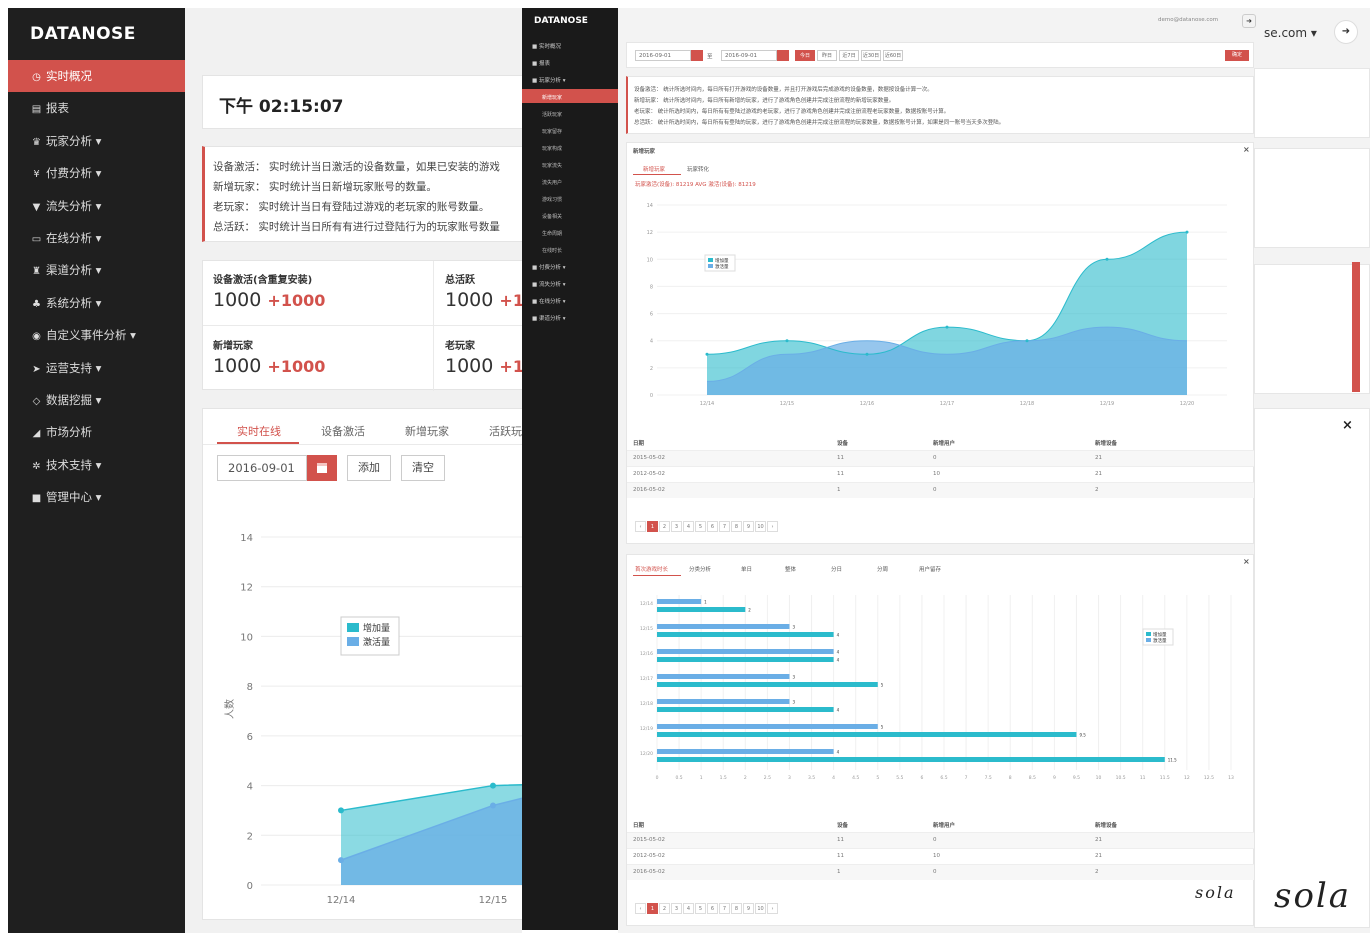  What do you see at coordinates (882, 569) in the screenshot?
I see `panel-tab-5: 分周` at bounding box center [882, 569].